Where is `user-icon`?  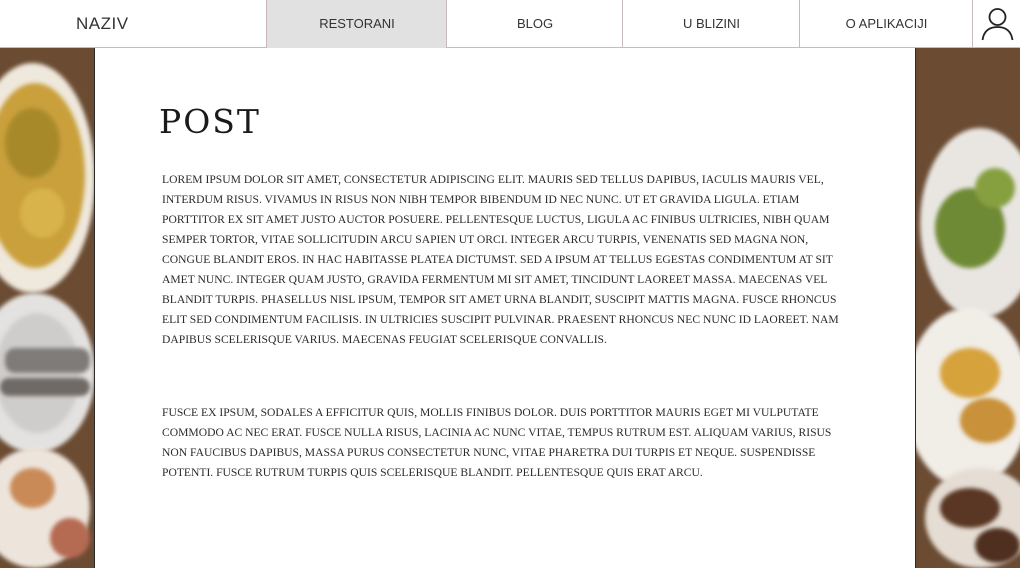 user-icon is located at coordinates (997, 24).